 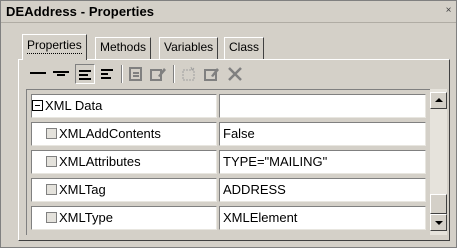 What do you see at coordinates (124, 106) in the screenshot?
I see `property-name-cell: XML Data` at bounding box center [124, 106].